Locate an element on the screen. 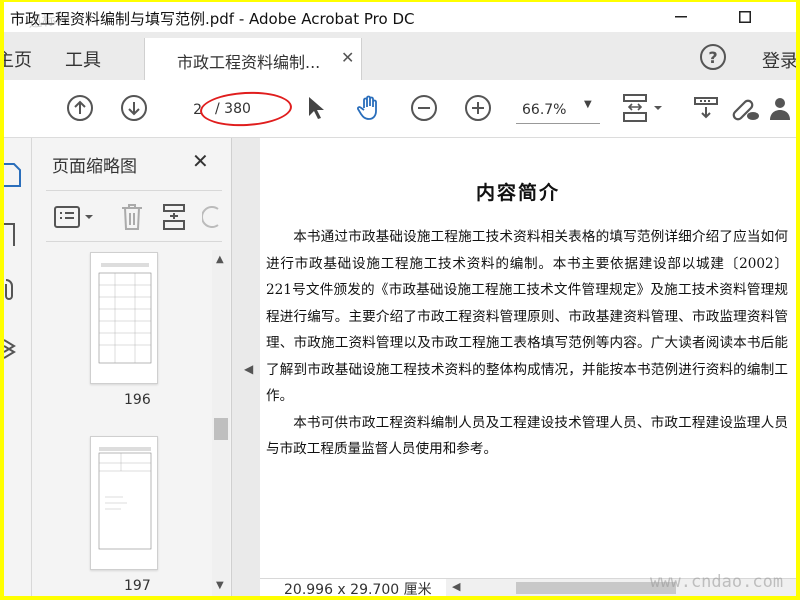 This screenshot has height=600, width=800. arrow-down-circle-icon is located at coordinates (134, 108).